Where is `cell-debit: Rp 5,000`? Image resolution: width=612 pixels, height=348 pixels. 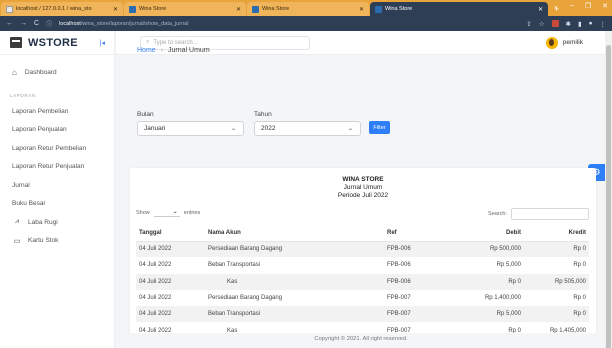
cell-debit: Rp 5,000 is located at coordinates (489, 314).